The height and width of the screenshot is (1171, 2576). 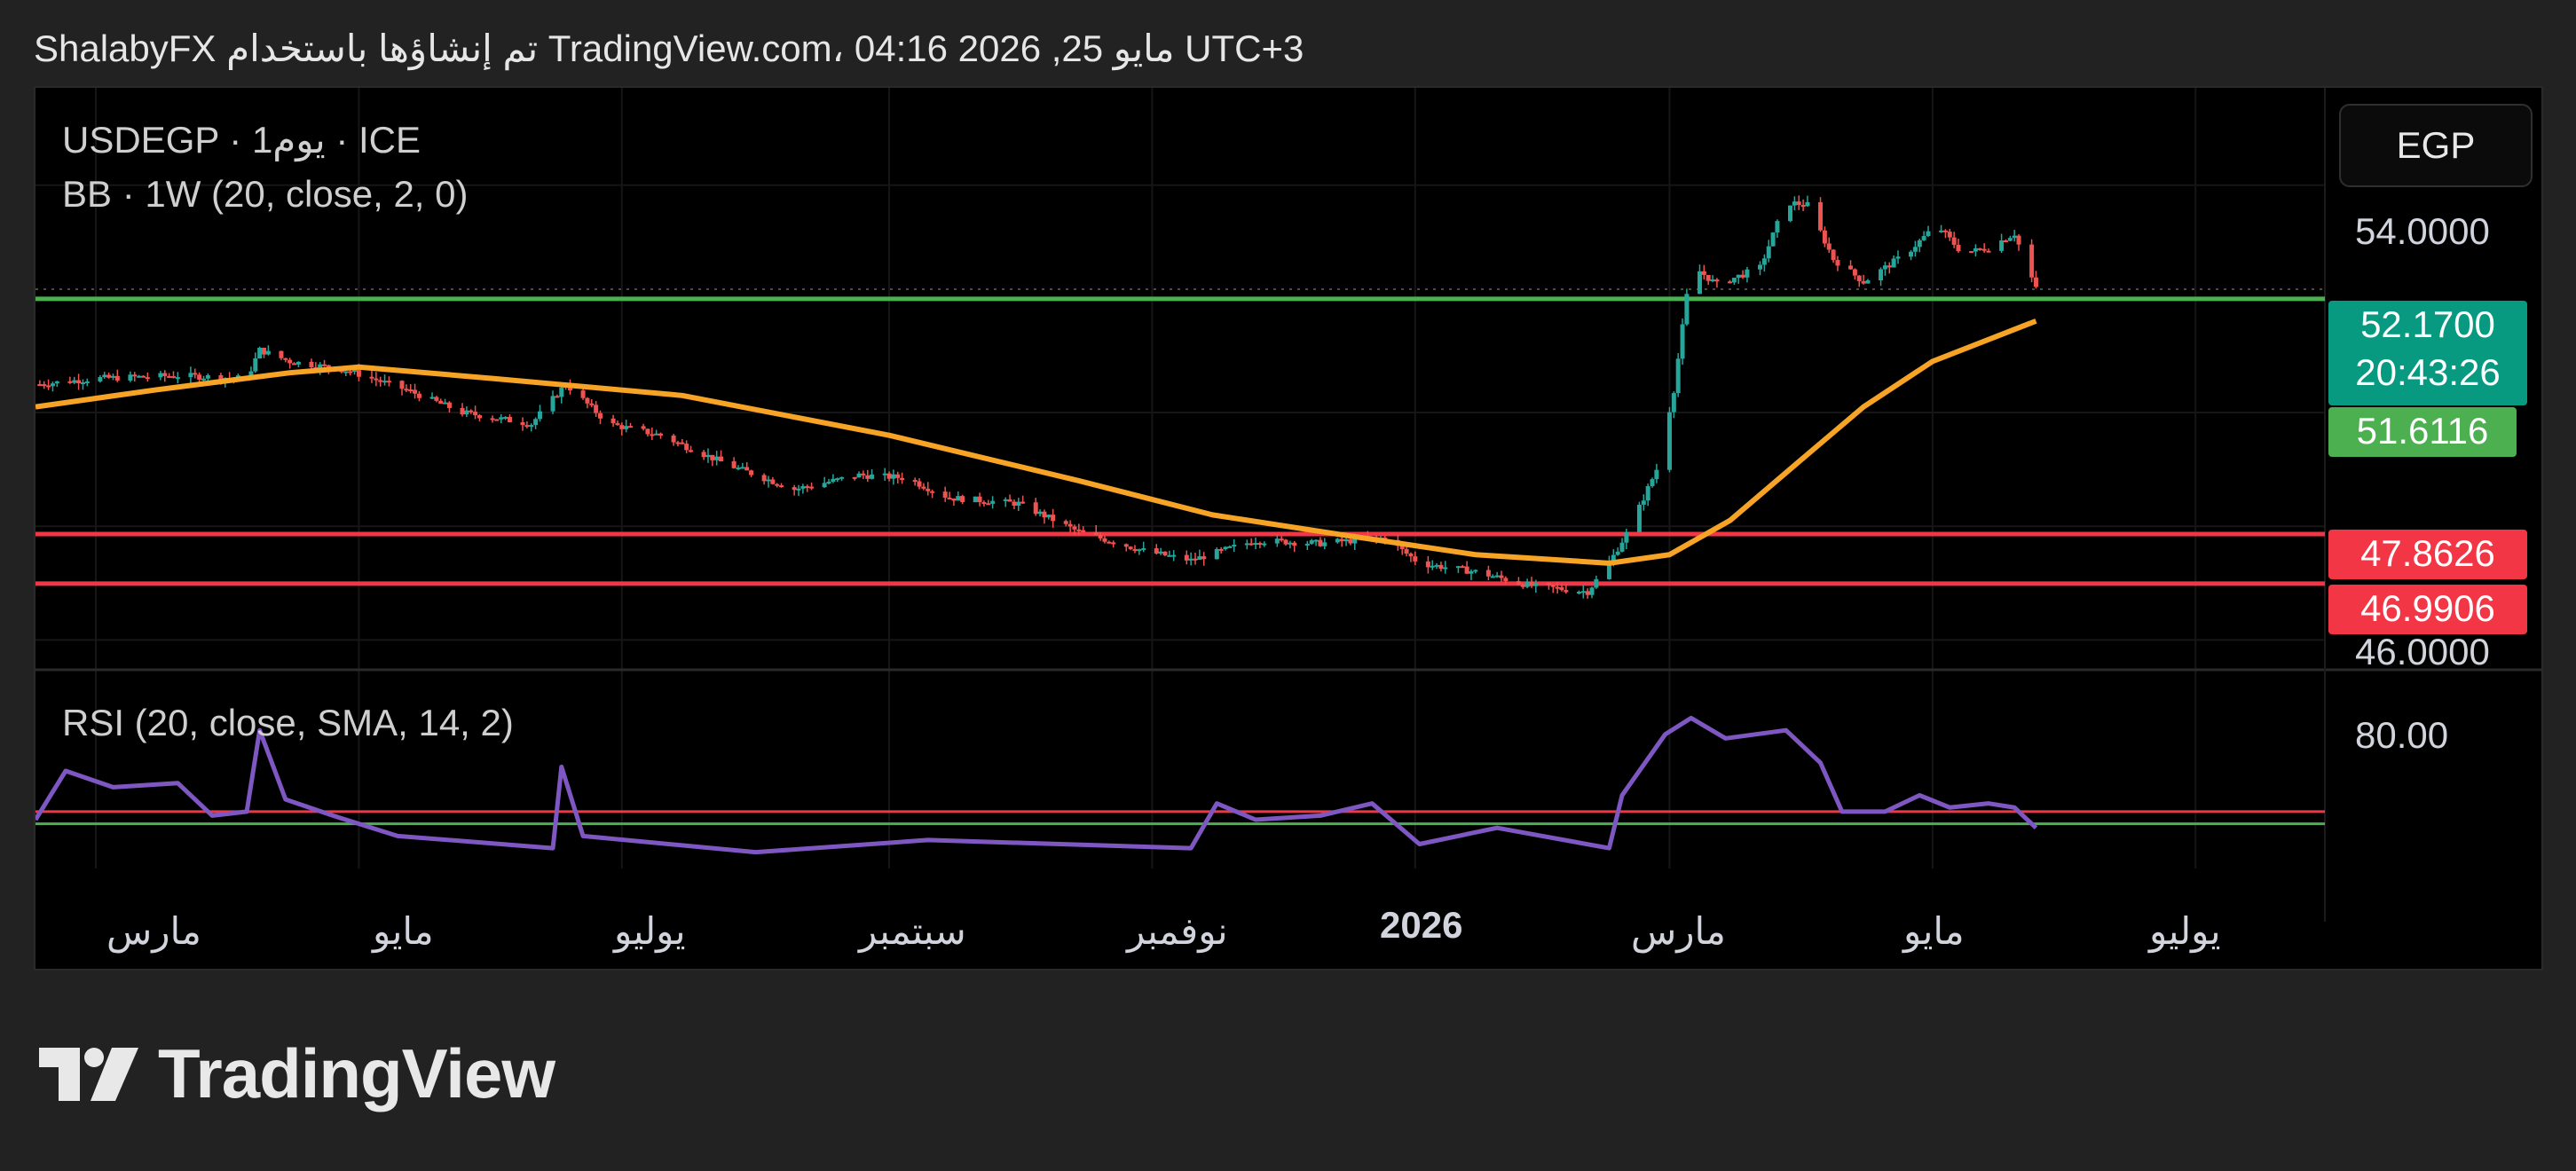 I want to click on bar-countdown: 20:43:26, so click(x=2428, y=372).